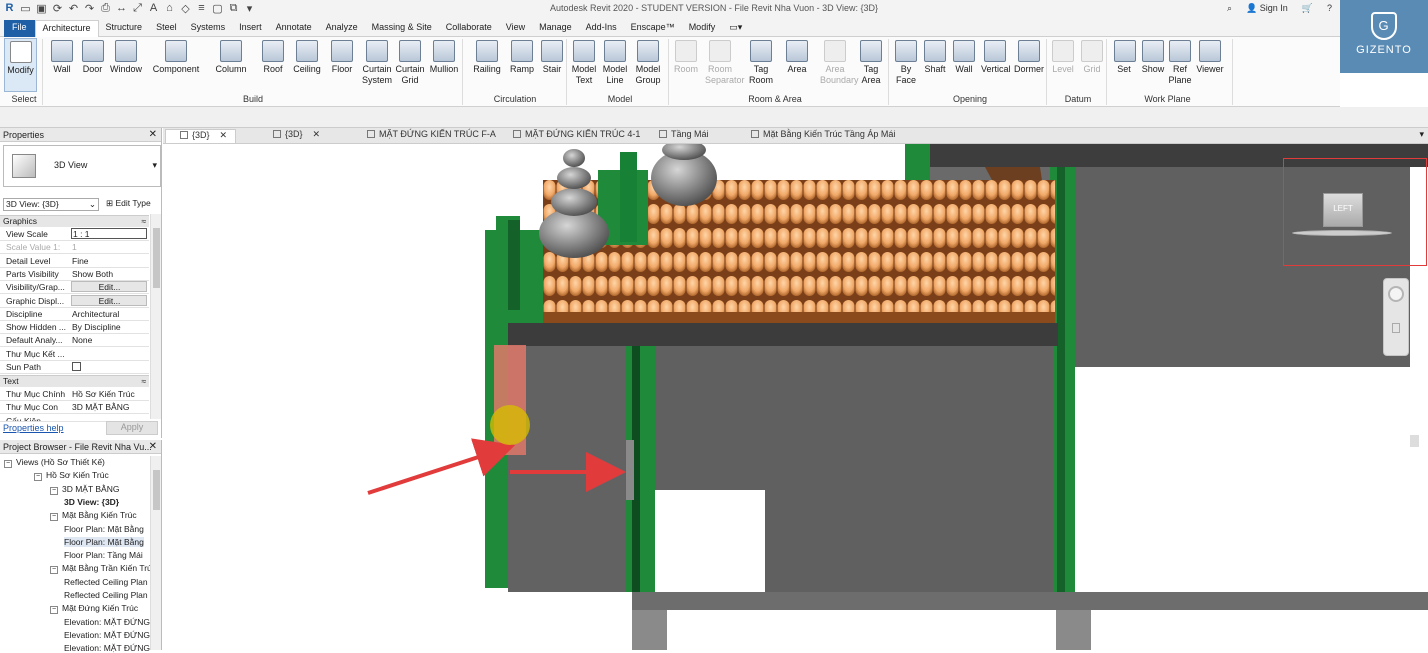 The width and height of the screenshot is (1428, 653). What do you see at coordinates (615, 63) in the screenshot?
I see `ribbon-button-model-line: Model Line` at bounding box center [615, 63].